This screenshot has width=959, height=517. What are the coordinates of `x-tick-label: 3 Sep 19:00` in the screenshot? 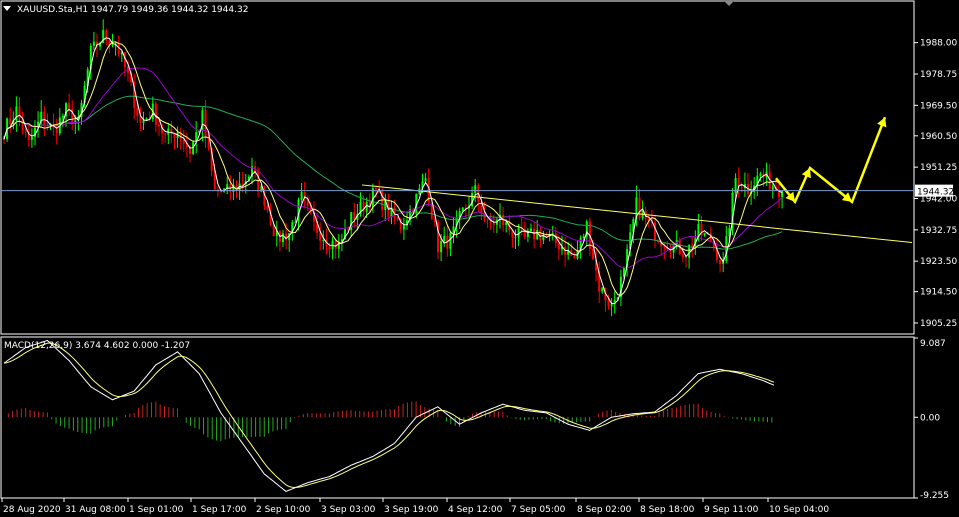 It's located at (411, 510).